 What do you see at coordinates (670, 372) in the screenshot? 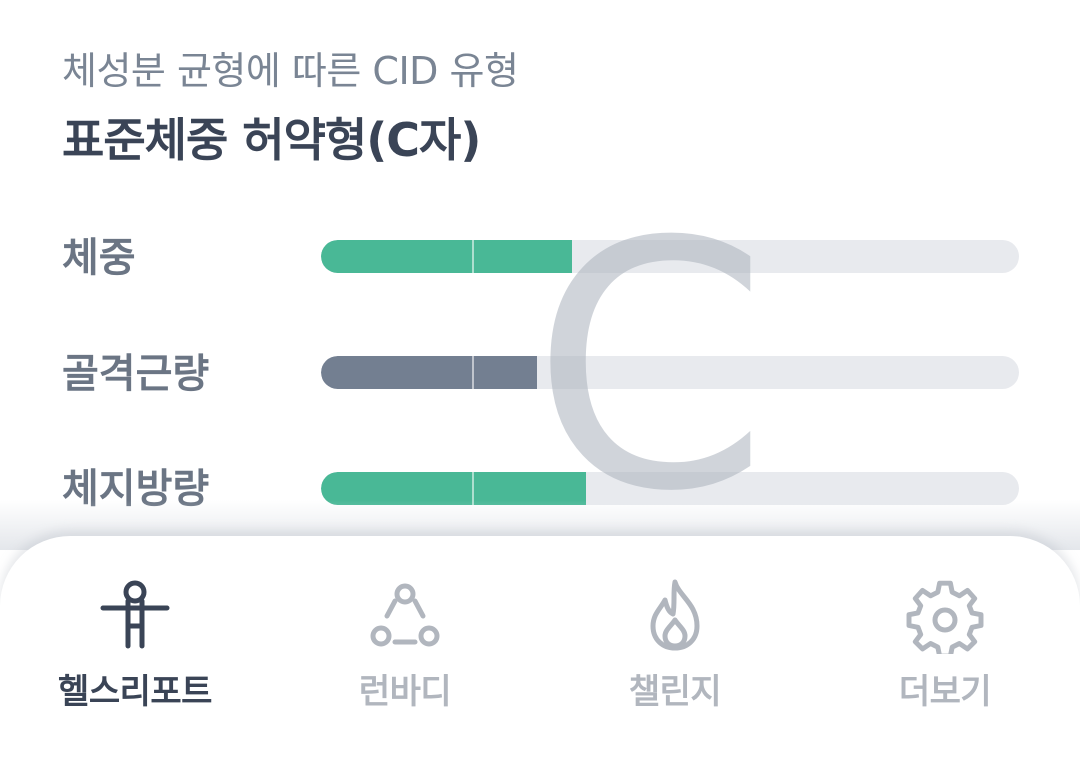
I see `metric-bar-muscle` at bounding box center [670, 372].